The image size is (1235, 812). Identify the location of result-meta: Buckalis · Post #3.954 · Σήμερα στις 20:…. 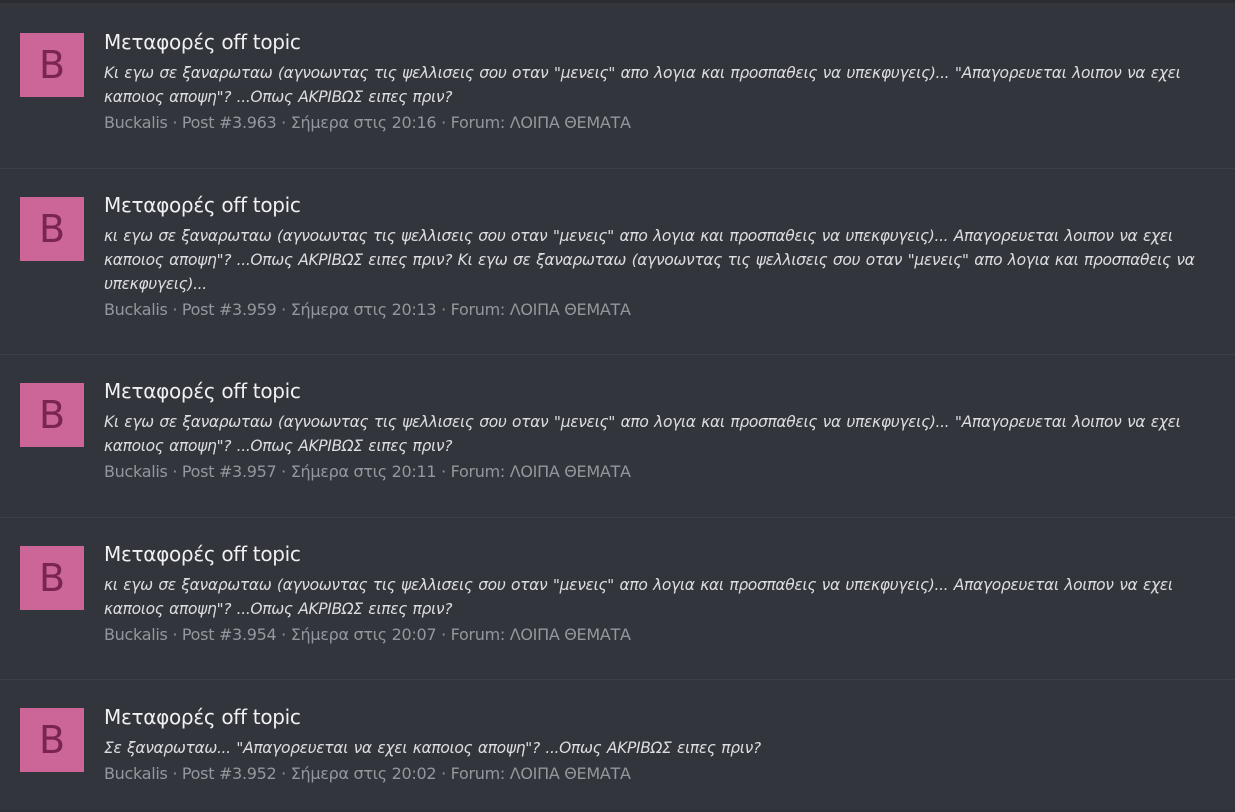
(661, 635).